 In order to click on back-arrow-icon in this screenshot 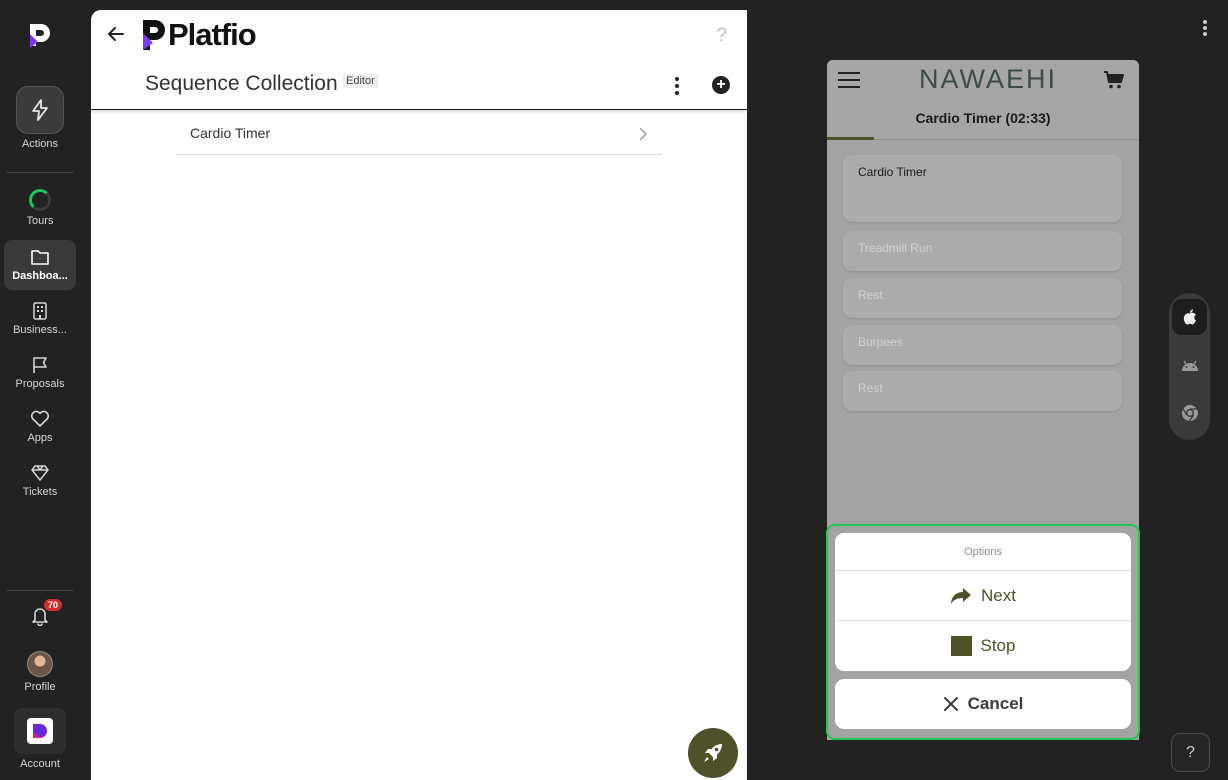, I will do `click(116, 34)`.